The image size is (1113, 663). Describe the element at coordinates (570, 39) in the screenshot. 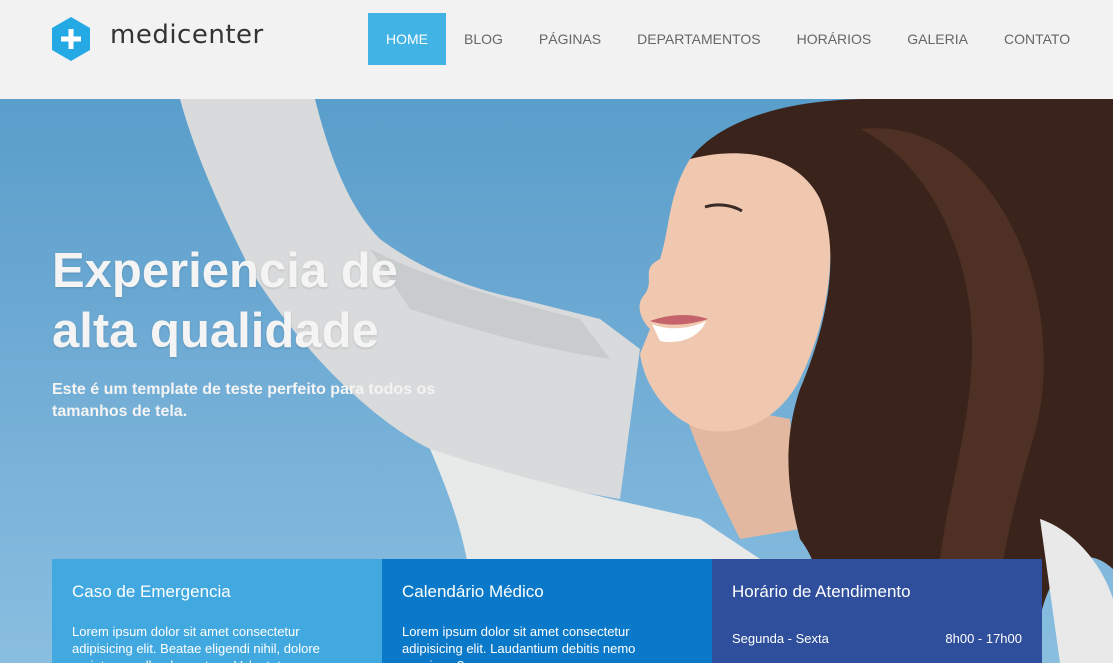

I see `nav-paginas: PÁGINAS` at that location.